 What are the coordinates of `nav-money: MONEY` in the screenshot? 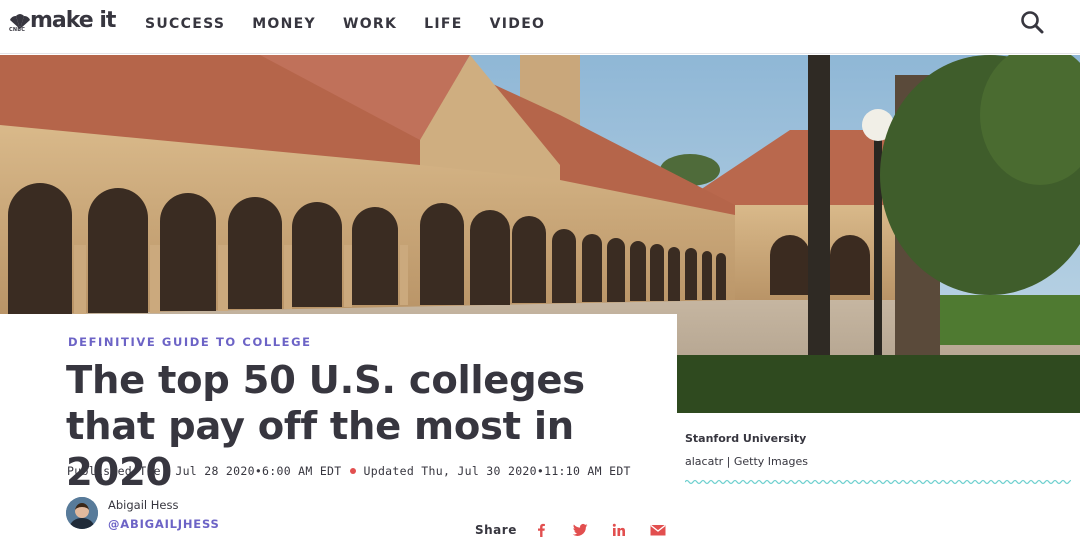 It's located at (284, 24).